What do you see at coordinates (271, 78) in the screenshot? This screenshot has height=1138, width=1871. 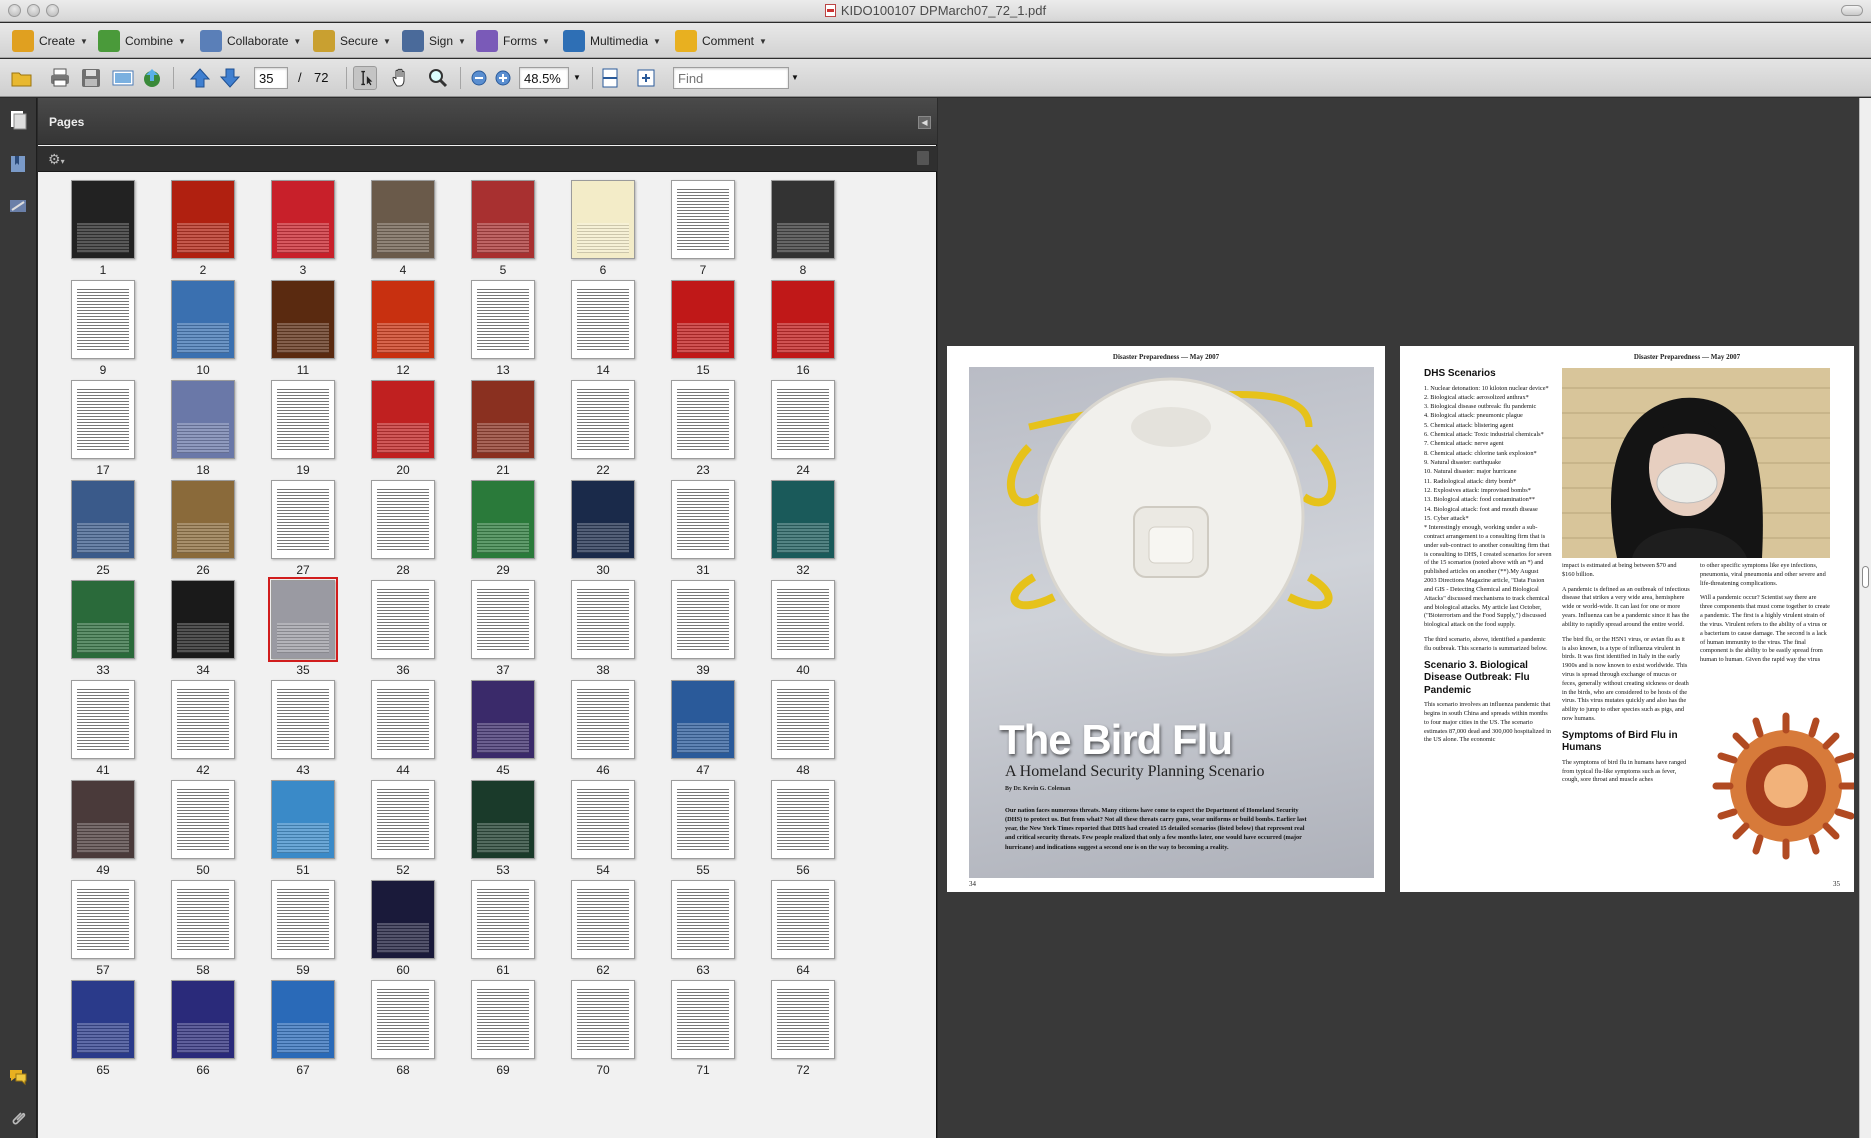 I see `page-number-input` at bounding box center [271, 78].